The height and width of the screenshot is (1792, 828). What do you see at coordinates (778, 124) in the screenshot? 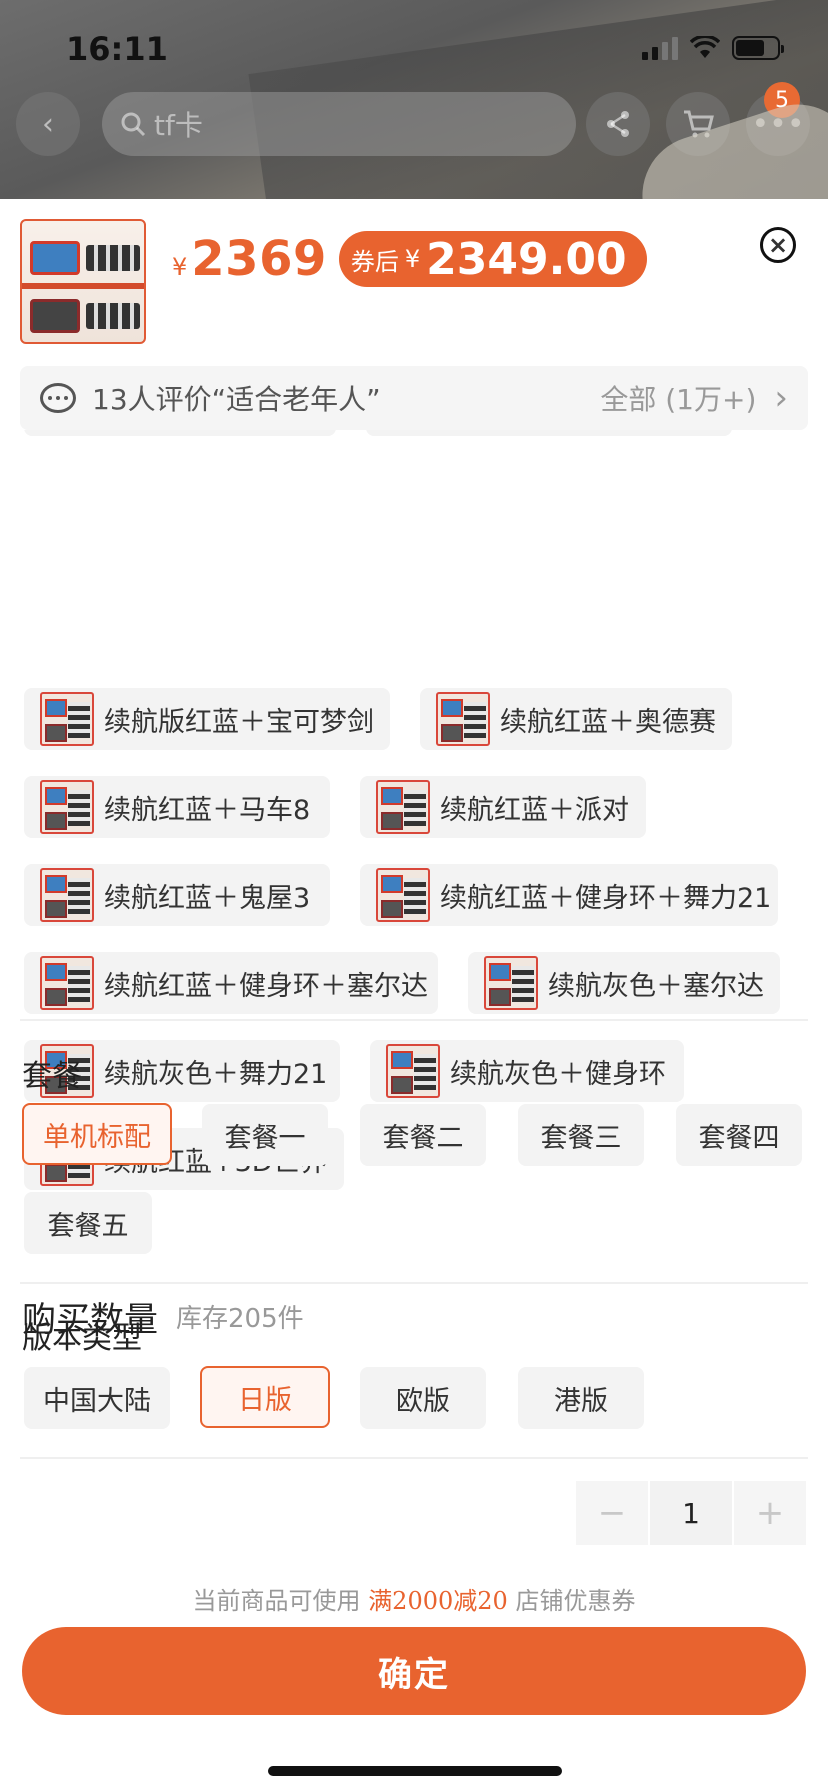
I see `more-dots-icon: •••` at bounding box center [778, 124].